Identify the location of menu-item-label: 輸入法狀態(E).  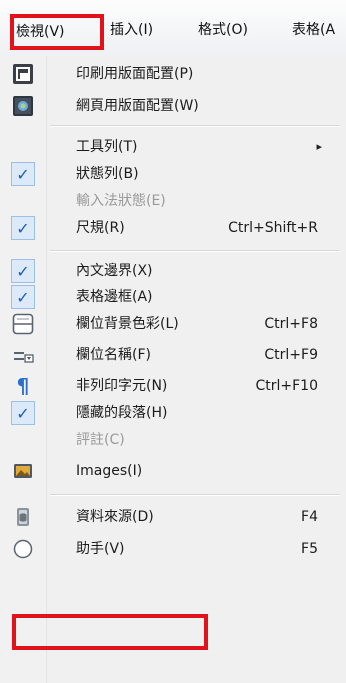
(121, 201).